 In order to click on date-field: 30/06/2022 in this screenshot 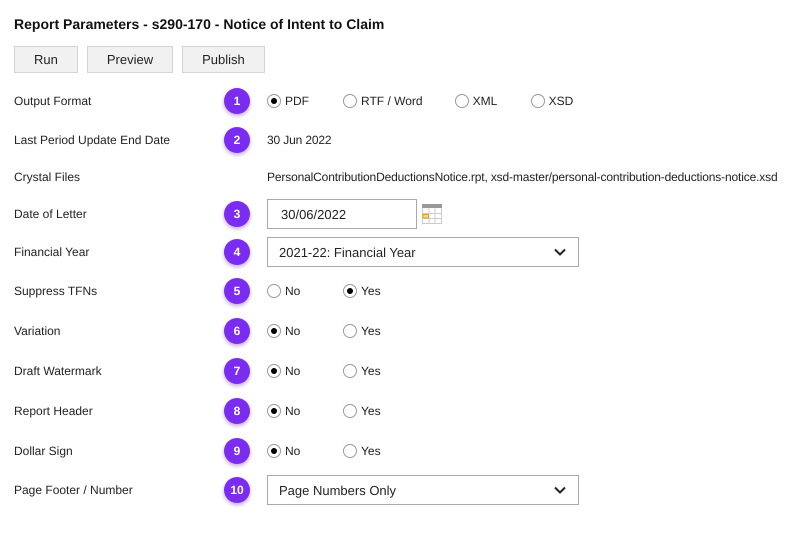, I will do `click(342, 214)`.